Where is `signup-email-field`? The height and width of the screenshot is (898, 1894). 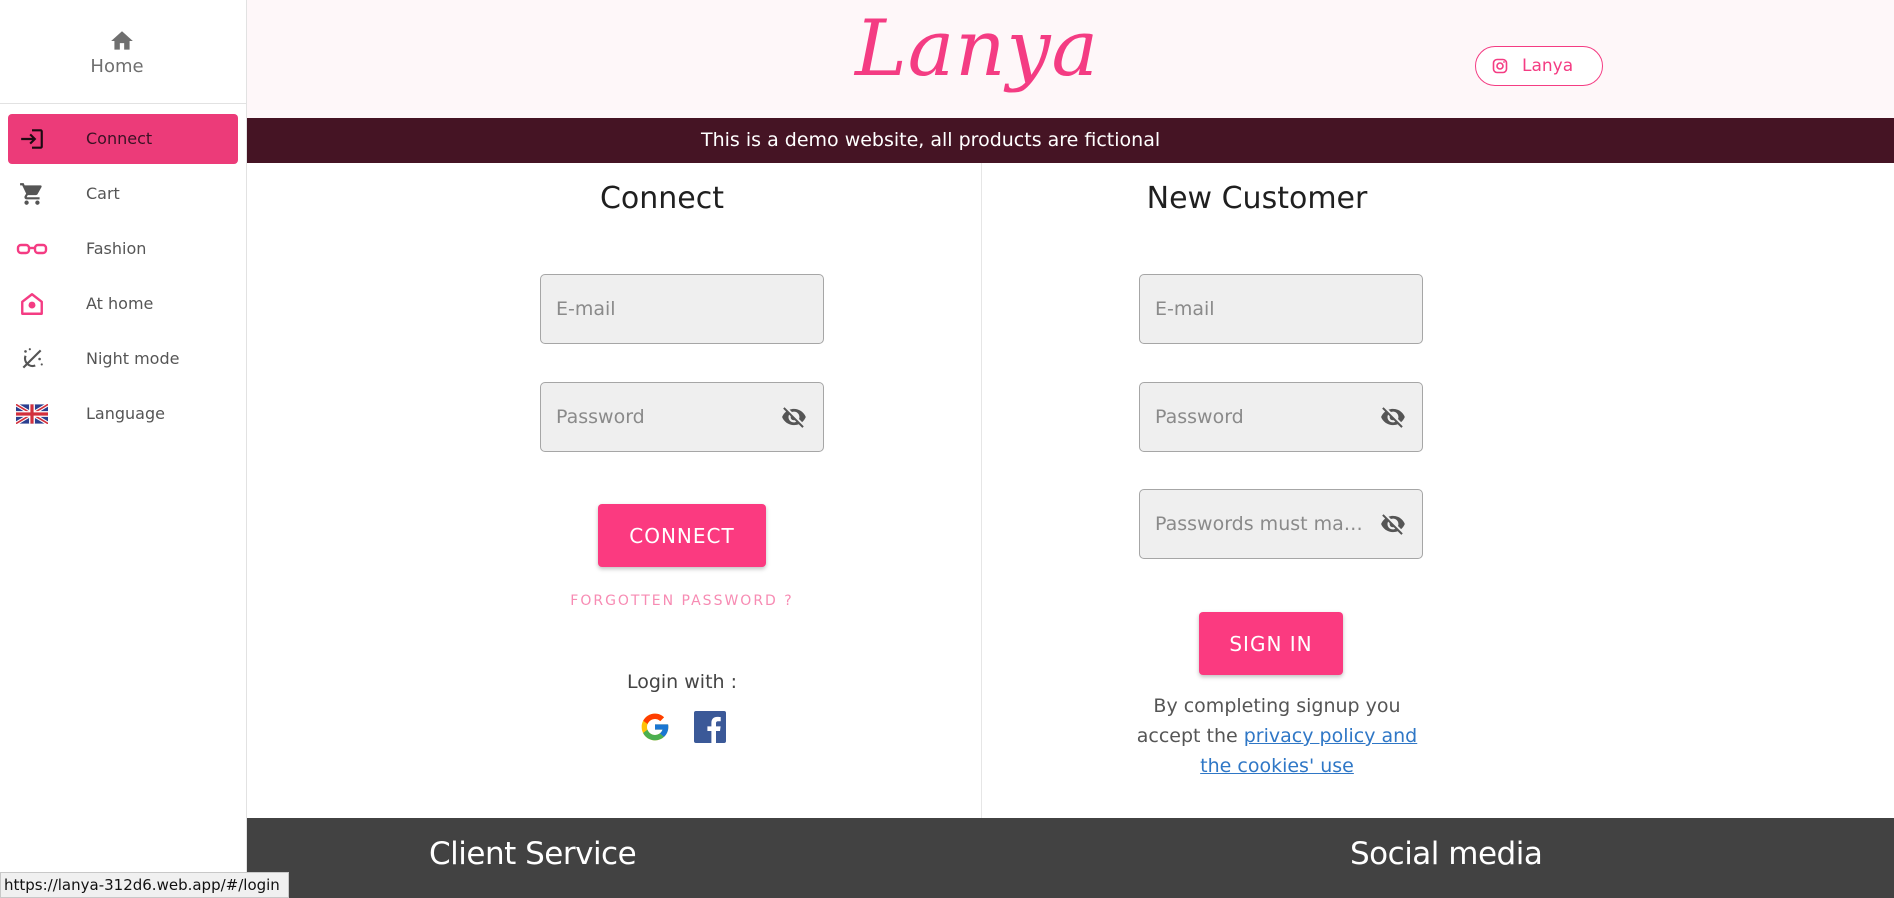
signup-email-field is located at coordinates (1281, 309).